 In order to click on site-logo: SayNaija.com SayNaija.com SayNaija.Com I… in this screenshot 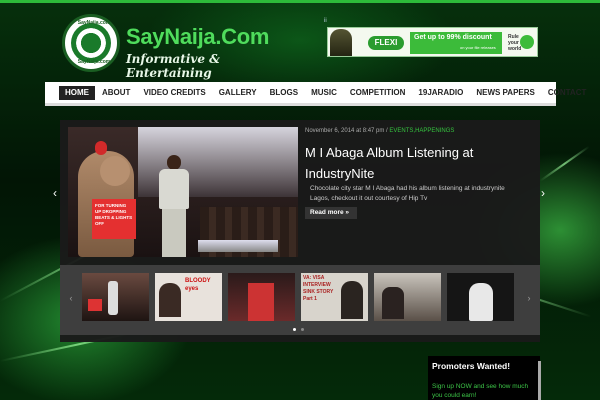, I will do `click(165, 47)`.